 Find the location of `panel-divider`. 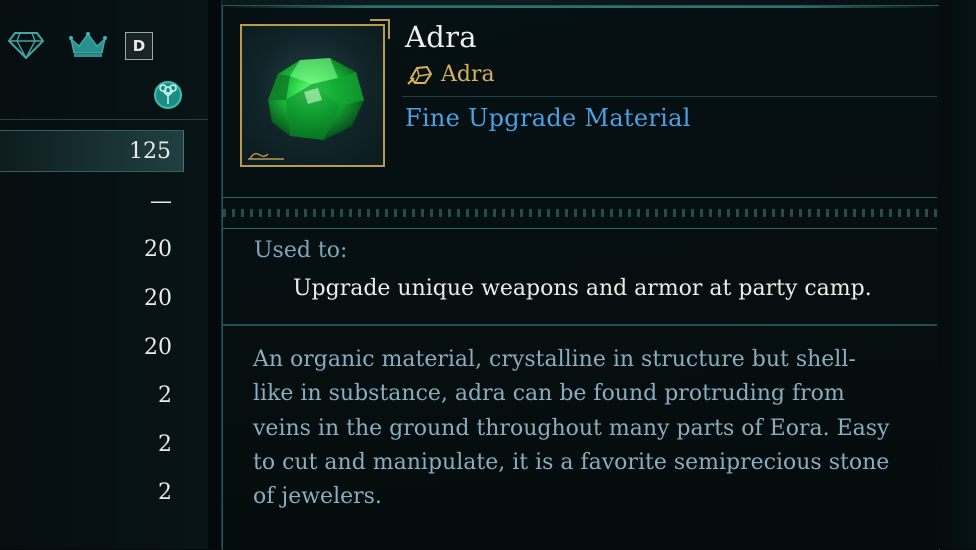

panel-divider is located at coordinates (215, 274).